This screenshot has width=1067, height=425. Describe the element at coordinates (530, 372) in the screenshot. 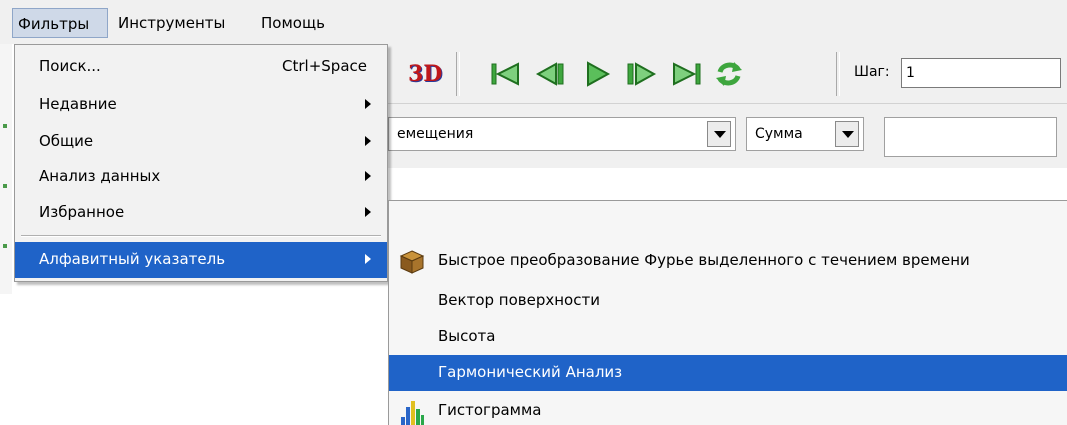

I see `submenu-item-label: Гармонический Анализ` at that location.